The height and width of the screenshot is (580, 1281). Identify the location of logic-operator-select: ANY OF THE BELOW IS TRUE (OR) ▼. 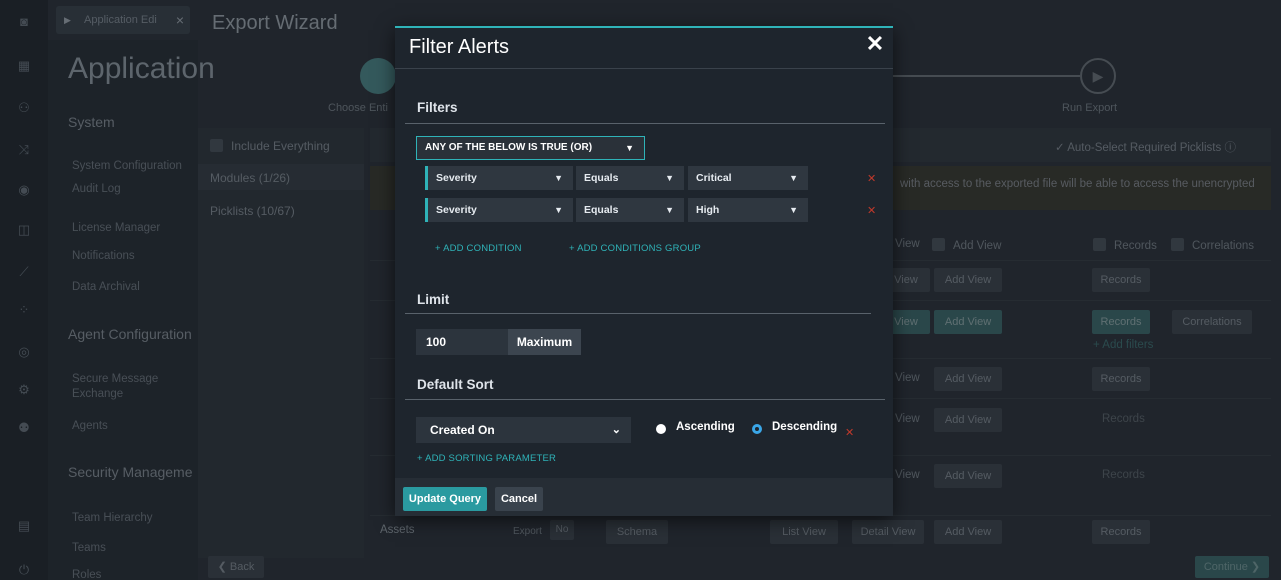
(530, 148).